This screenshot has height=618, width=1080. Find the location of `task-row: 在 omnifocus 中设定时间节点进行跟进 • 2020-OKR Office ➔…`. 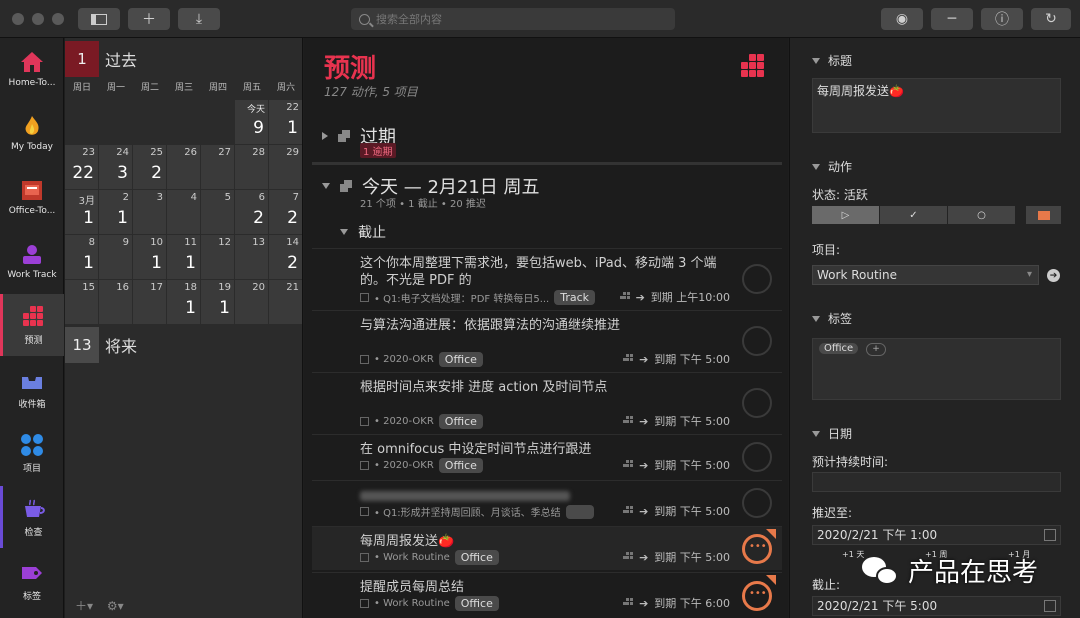

task-row: 在 omnifocus 中设定时间节点进行跟进 • 2020-OKR Office ➔… is located at coordinates (547, 456).